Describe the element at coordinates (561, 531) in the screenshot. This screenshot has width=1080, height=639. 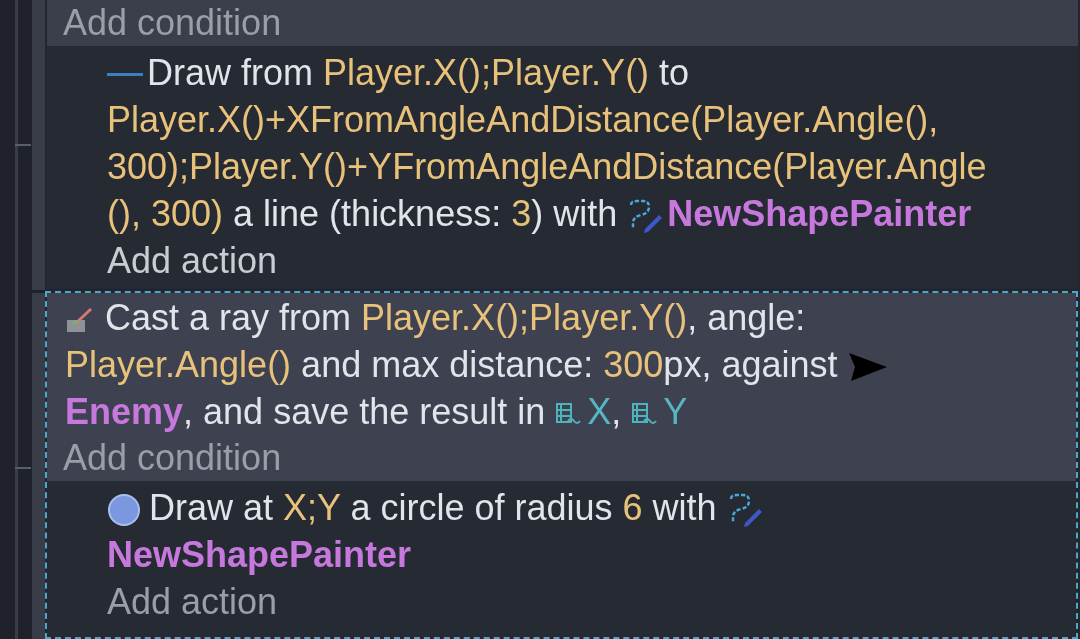
I see `action-text: Draw at X;Y a circle of radius 6 with NewShapePainter` at that location.